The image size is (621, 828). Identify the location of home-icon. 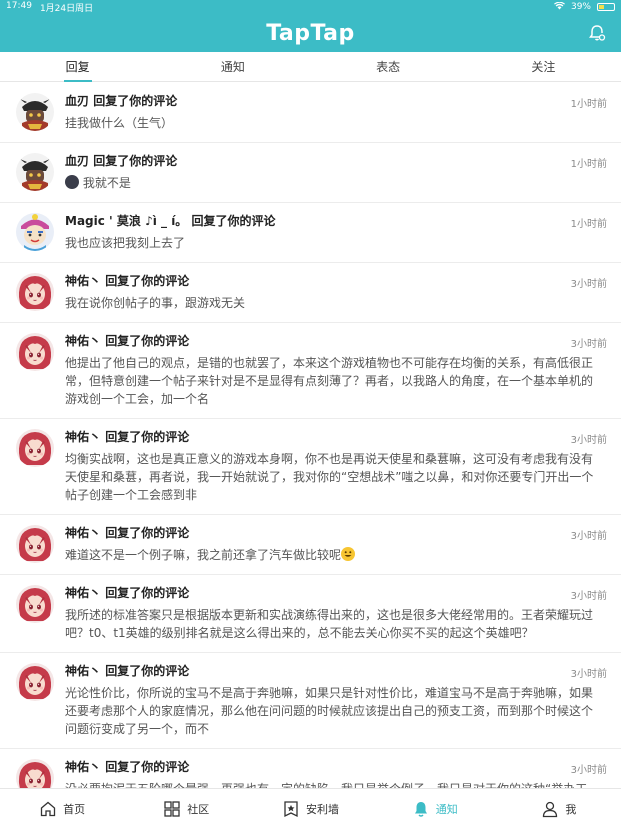
(48, 808).